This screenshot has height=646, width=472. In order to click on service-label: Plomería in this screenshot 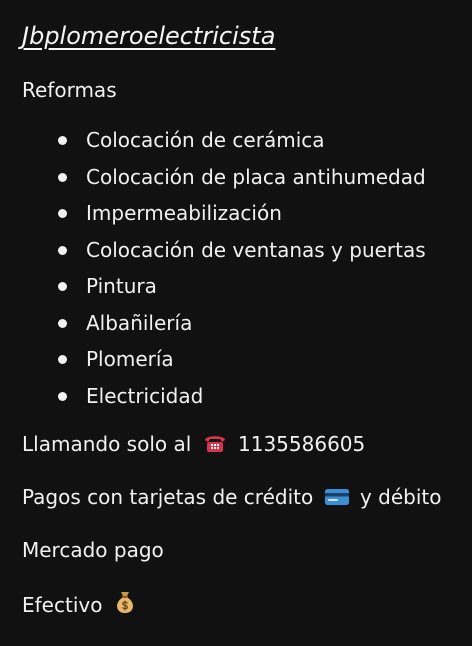, I will do `click(130, 359)`.